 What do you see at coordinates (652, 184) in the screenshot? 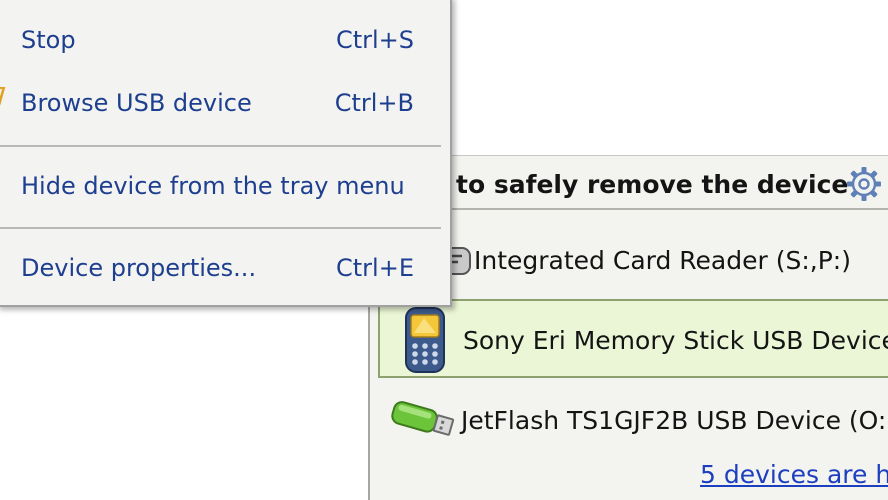
I see `panel-header-title: to safely remove the device` at bounding box center [652, 184].